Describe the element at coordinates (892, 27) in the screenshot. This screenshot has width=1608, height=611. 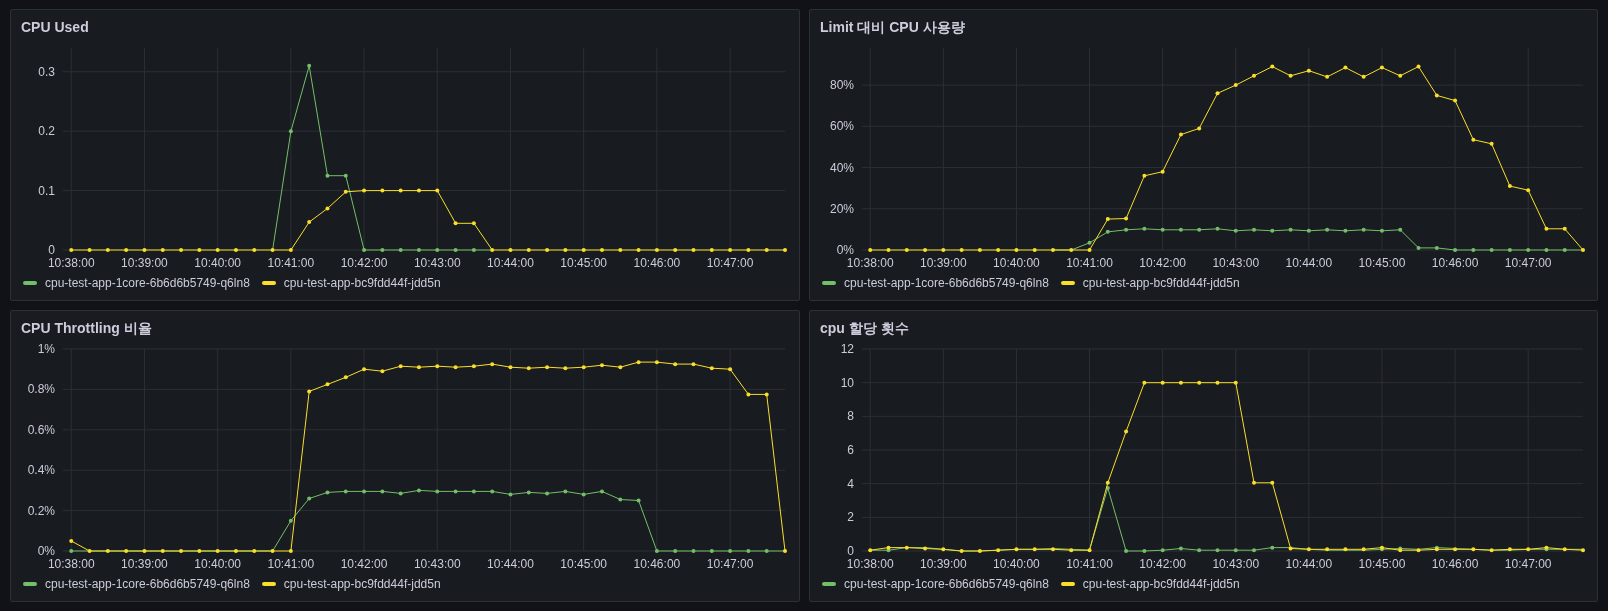
I see `panel-title: Limit 대비 CPU 사용량` at that location.